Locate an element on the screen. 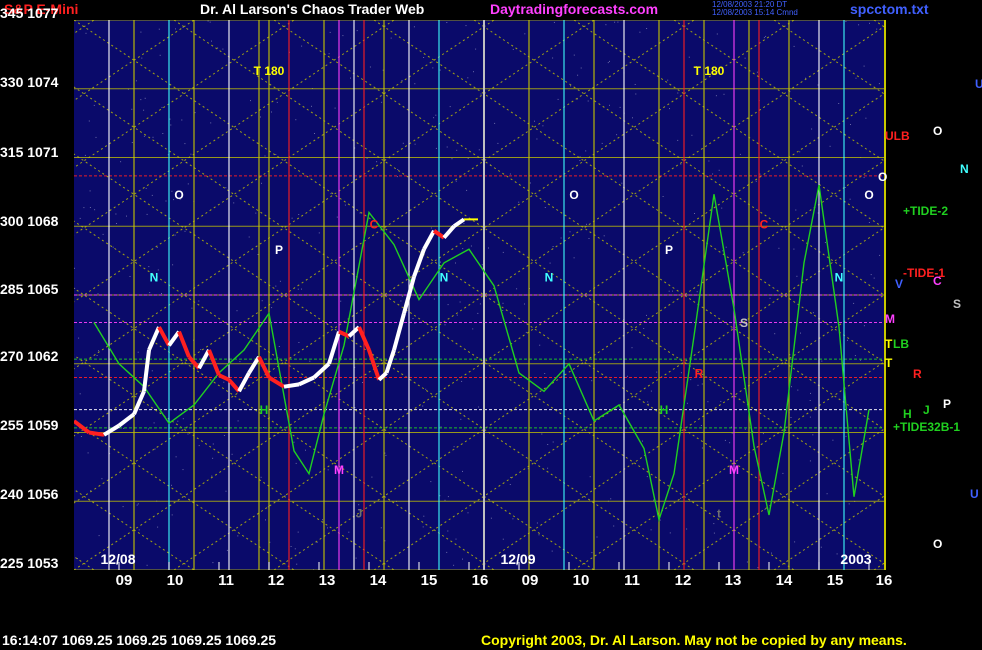 Image resolution: width=982 pixels, height=650 pixels. x-tick-label: 12 is located at coordinates (276, 580).